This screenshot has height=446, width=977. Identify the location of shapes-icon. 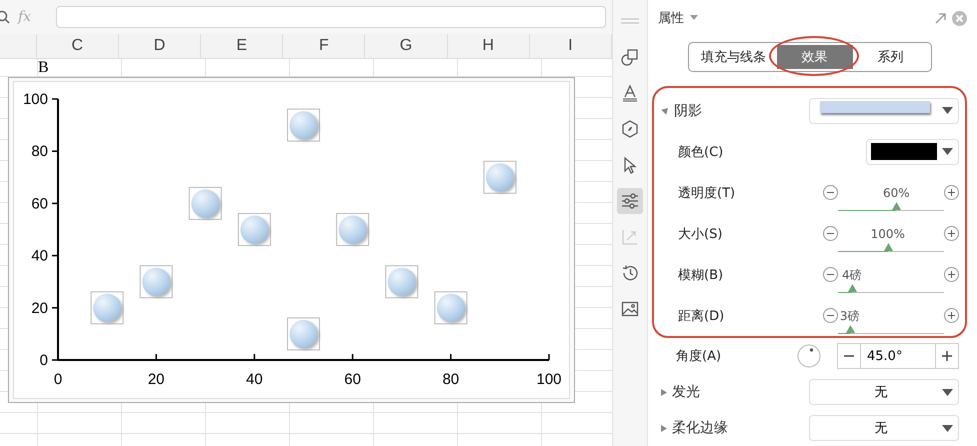
(630, 57).